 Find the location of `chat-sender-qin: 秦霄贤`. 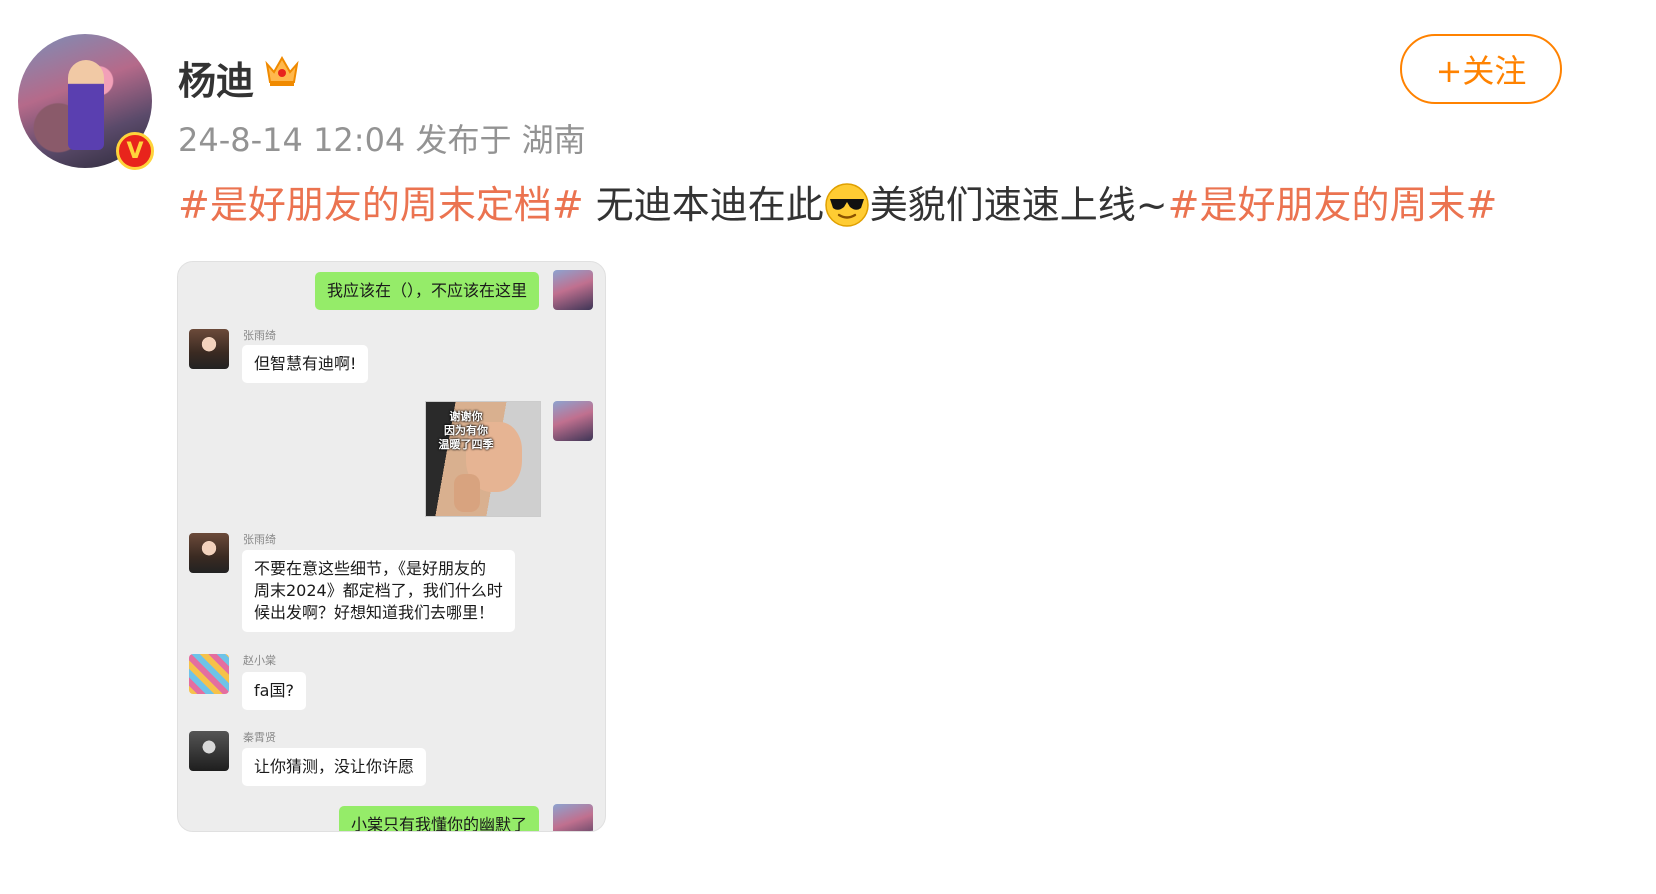

chat-sender-qin: 秦霄贤 is located at coordinates (259, 737).